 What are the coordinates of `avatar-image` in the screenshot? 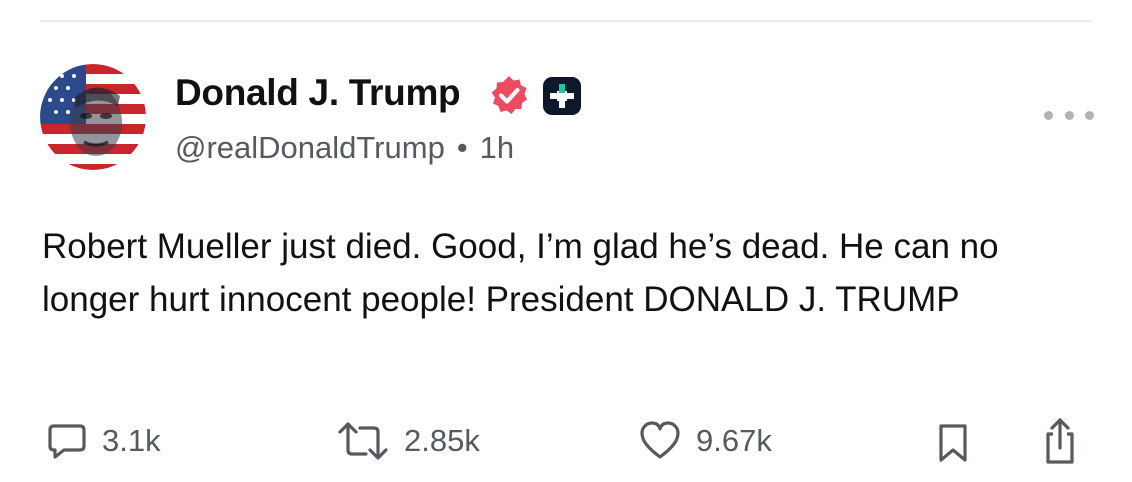 It's located at (93, 117).